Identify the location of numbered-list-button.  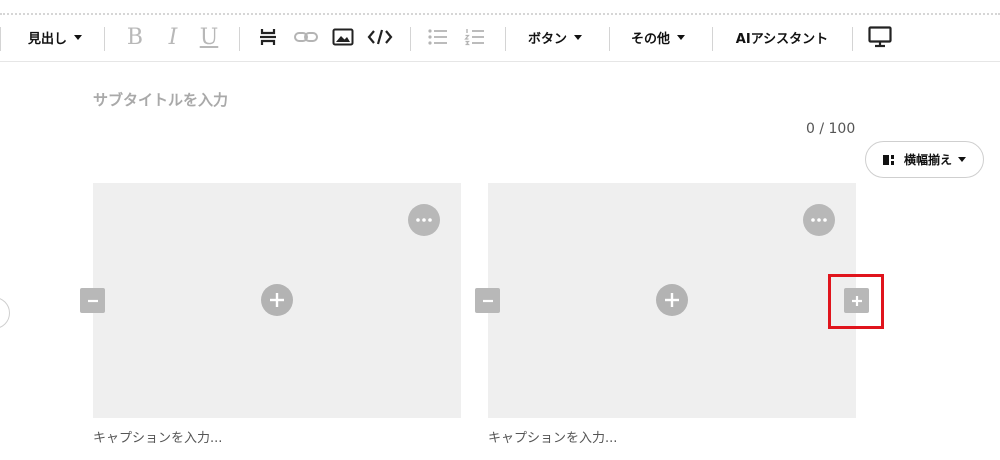
(475, 37).